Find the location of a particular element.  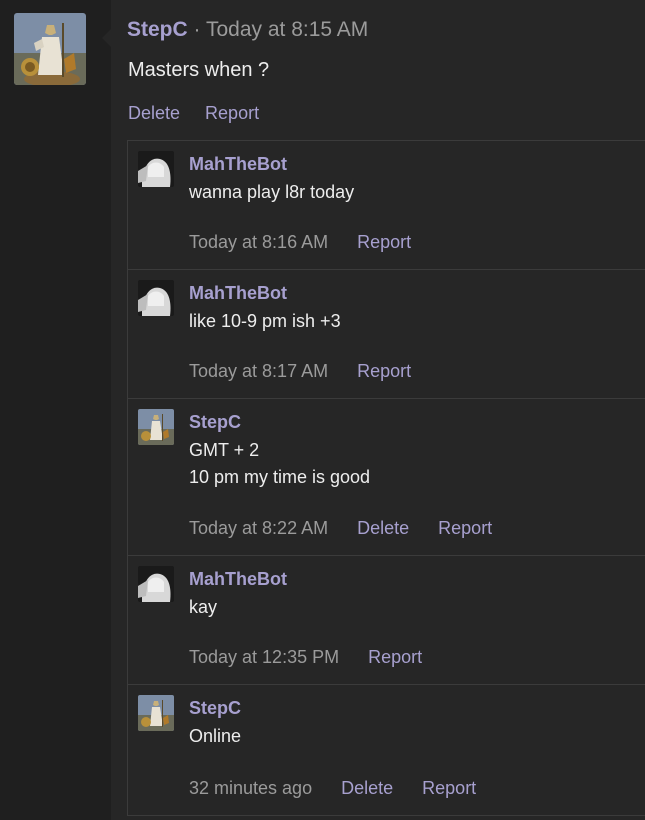

post-body: Masters when ? is located at coordinates (199, 70).